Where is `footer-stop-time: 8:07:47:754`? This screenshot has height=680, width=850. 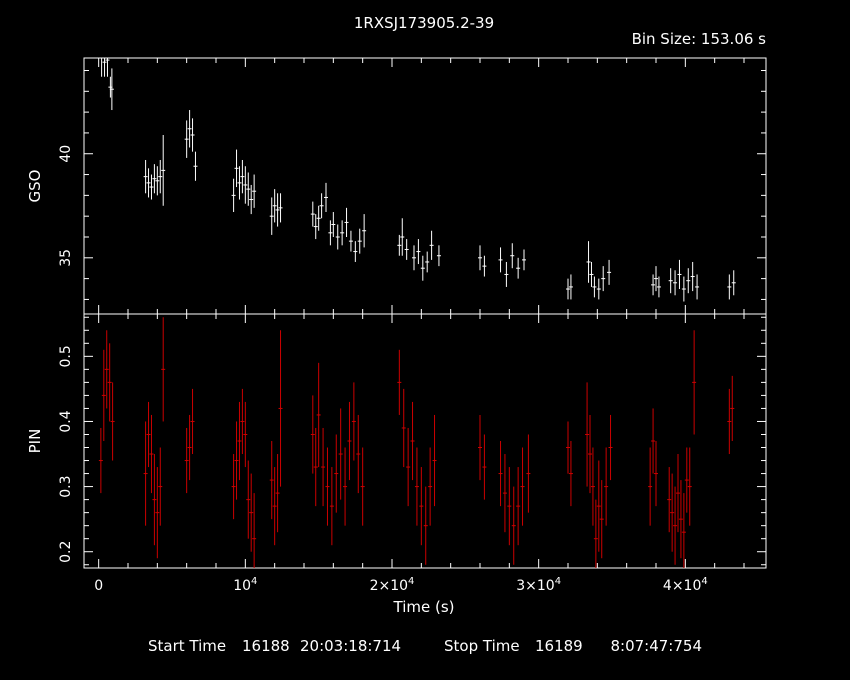
footer-stop-time: 8:07:47:754 is located at coordinates (656, 646).